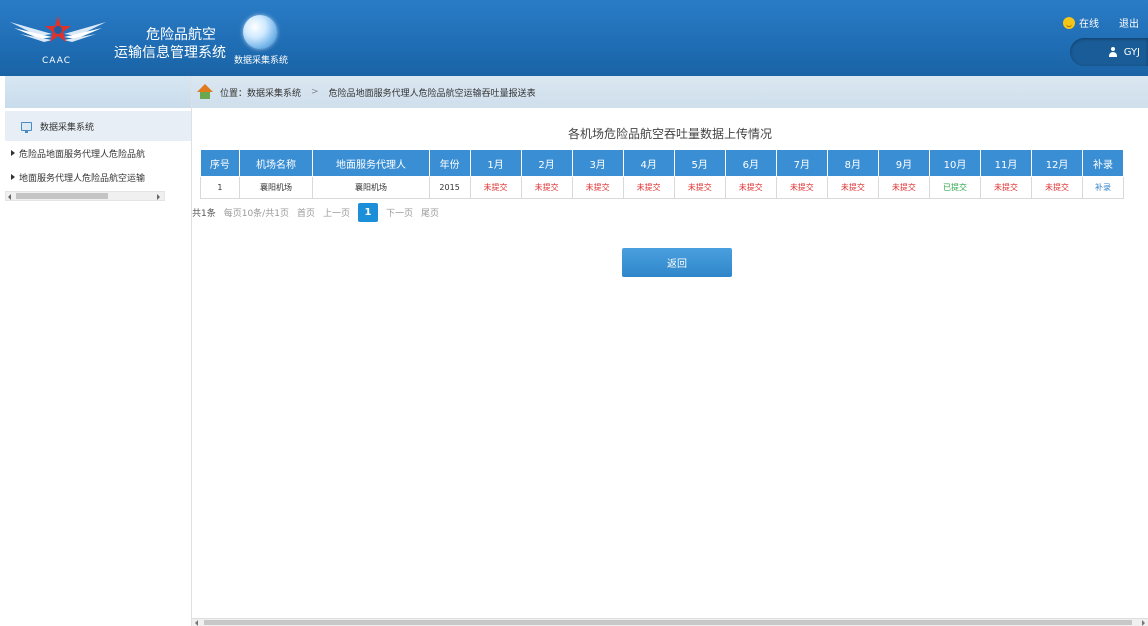 The width and height of the screenshot is (1148, 626). Describe the element at coordinates (750, 163) in the screenshot. I see `column-header: 6月` at that location.